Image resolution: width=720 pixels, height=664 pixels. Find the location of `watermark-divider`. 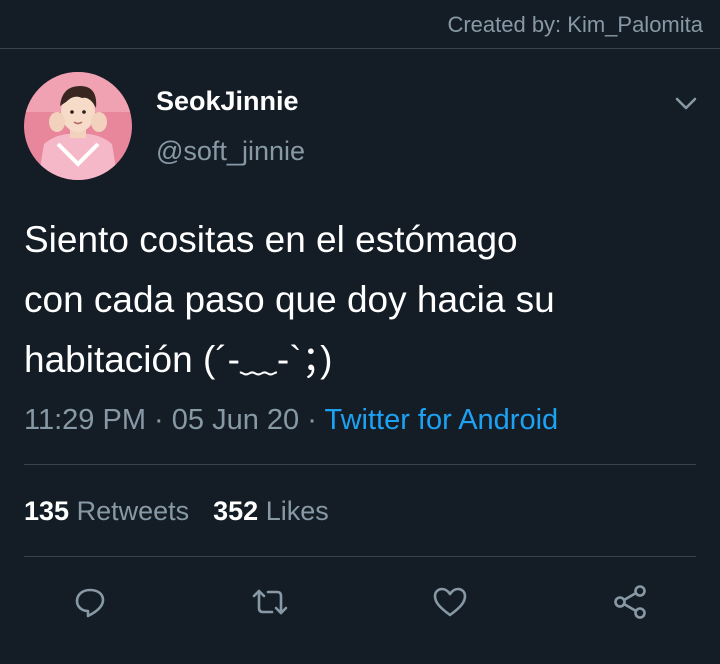

watermark-divider is located at coordinates (360, 48).